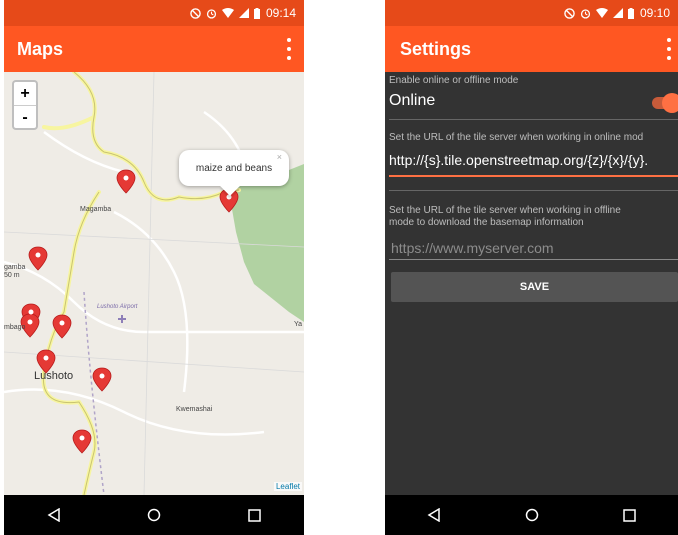 This screenshot has width=678, height=535. What do you see at coordinates (454, 80) in the screenshot?
I see `mode-label: Enable online or offline mode` at bounding box center [454, 80].